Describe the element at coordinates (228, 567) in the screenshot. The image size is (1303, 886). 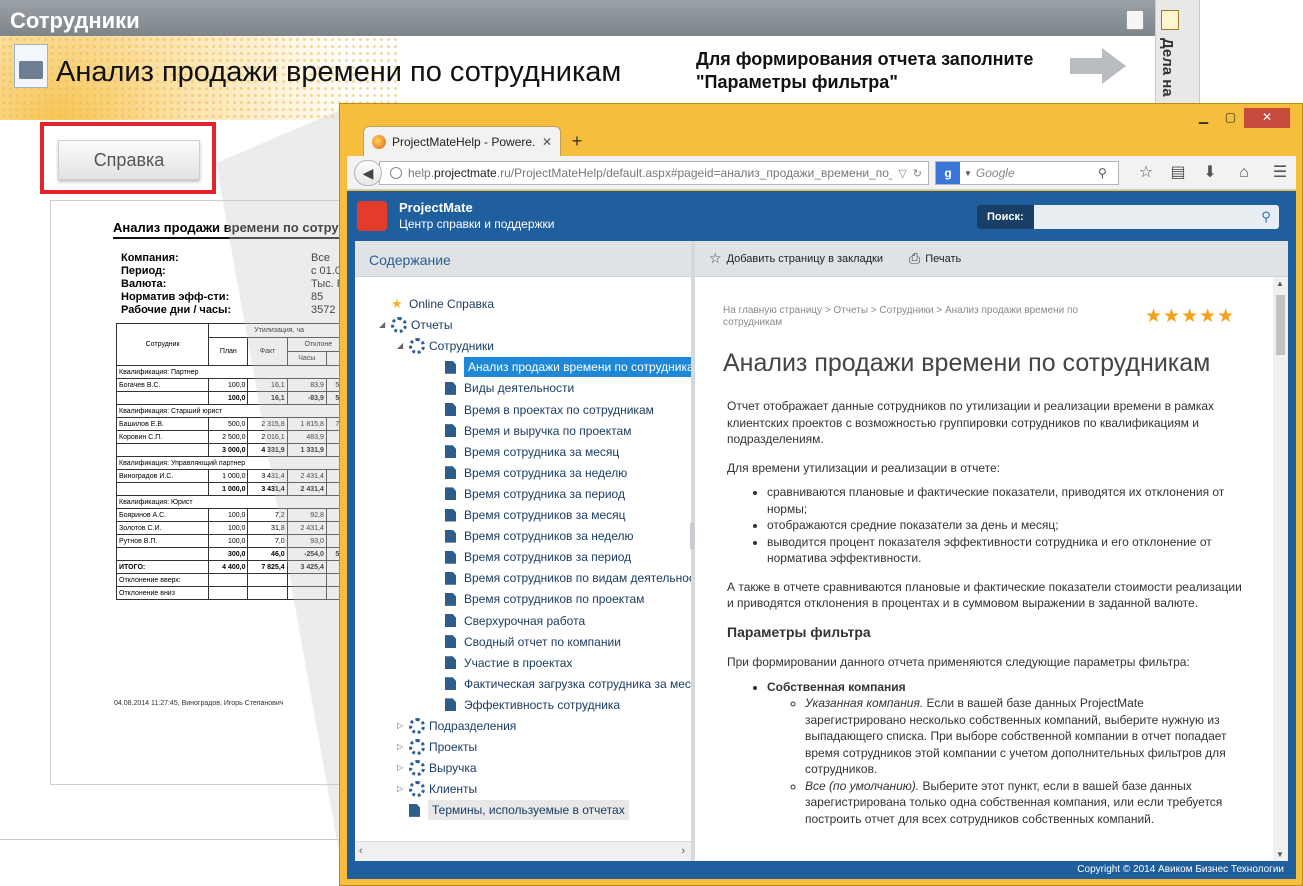
I see `table-cell: 4 400,0` at that location.